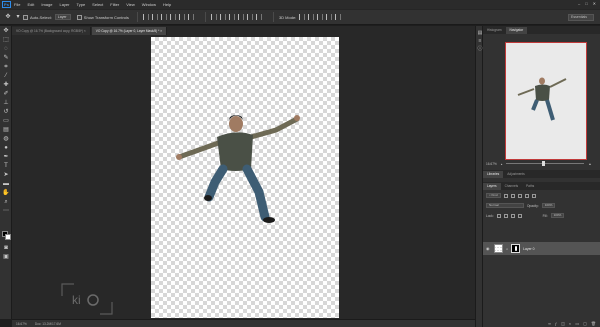 The width and height of the screenshot is (600, 327). Describe the element at coordinates (502, 164) in the screenshot. I see `zoom-out-icon: ▴` at that location.